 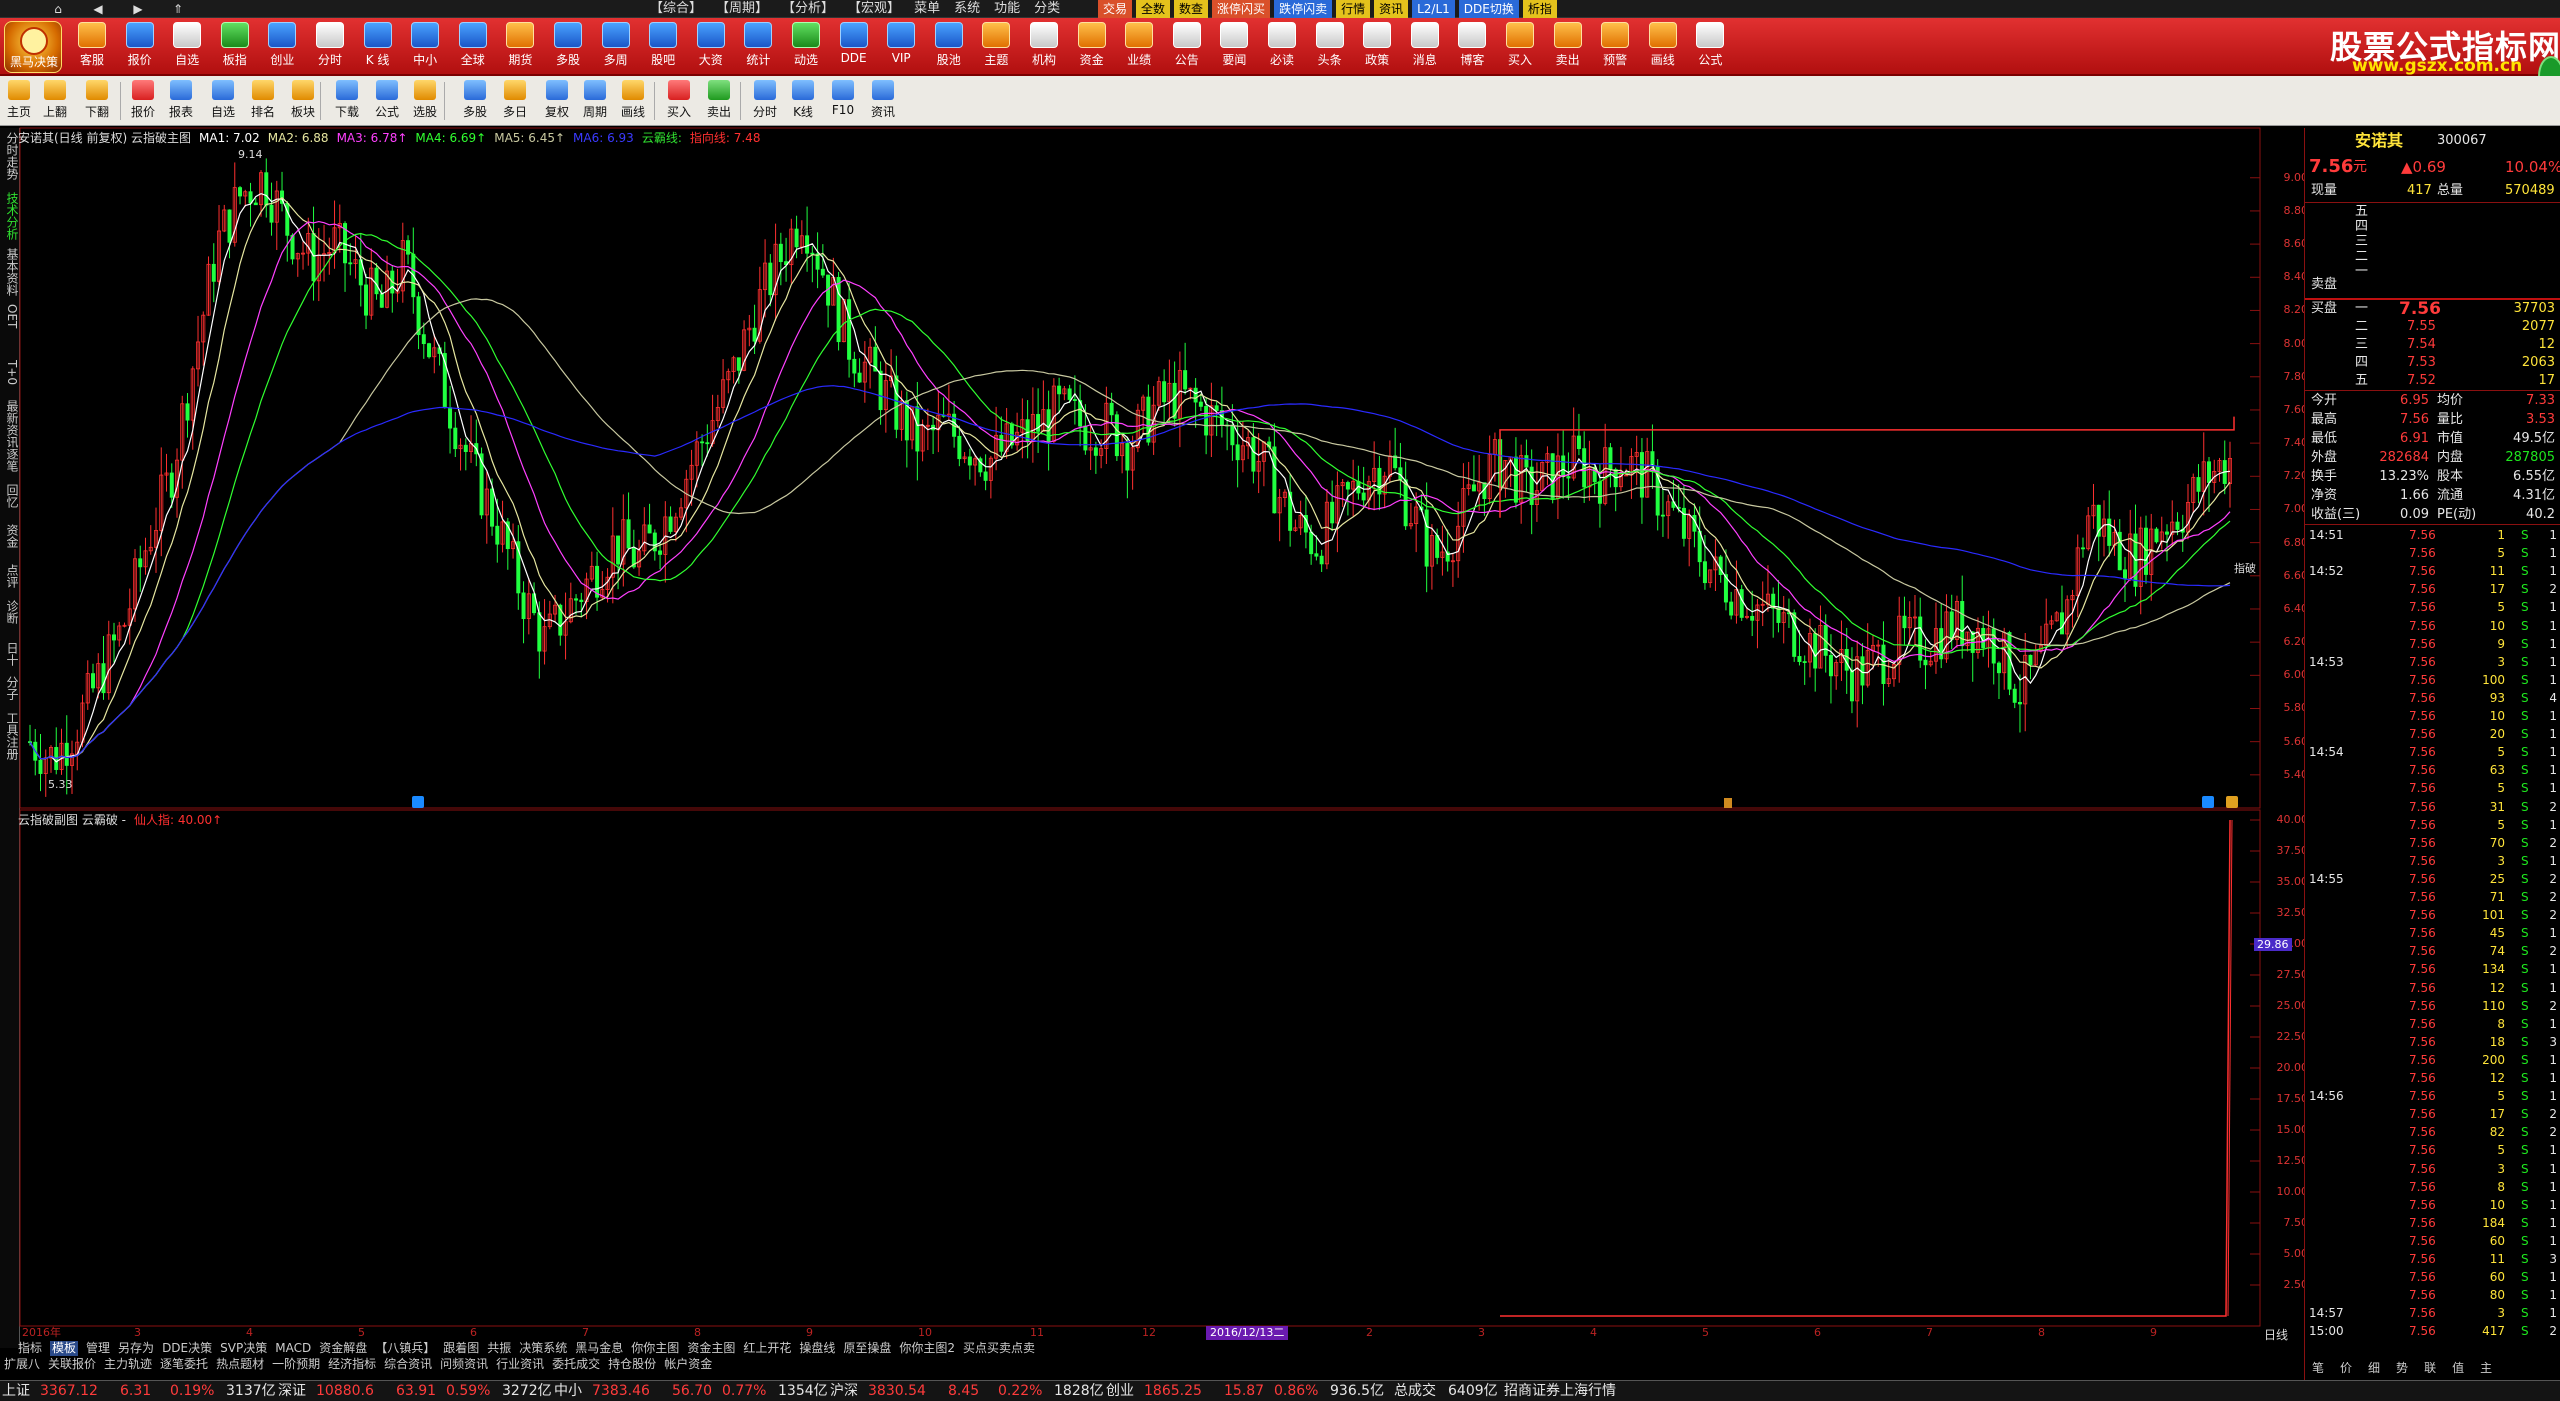 What do you see at coordinates (2486, 1368) in the screenshot?
I see `quote-panel-tab: 主` at bounding box center [2486, 1368].